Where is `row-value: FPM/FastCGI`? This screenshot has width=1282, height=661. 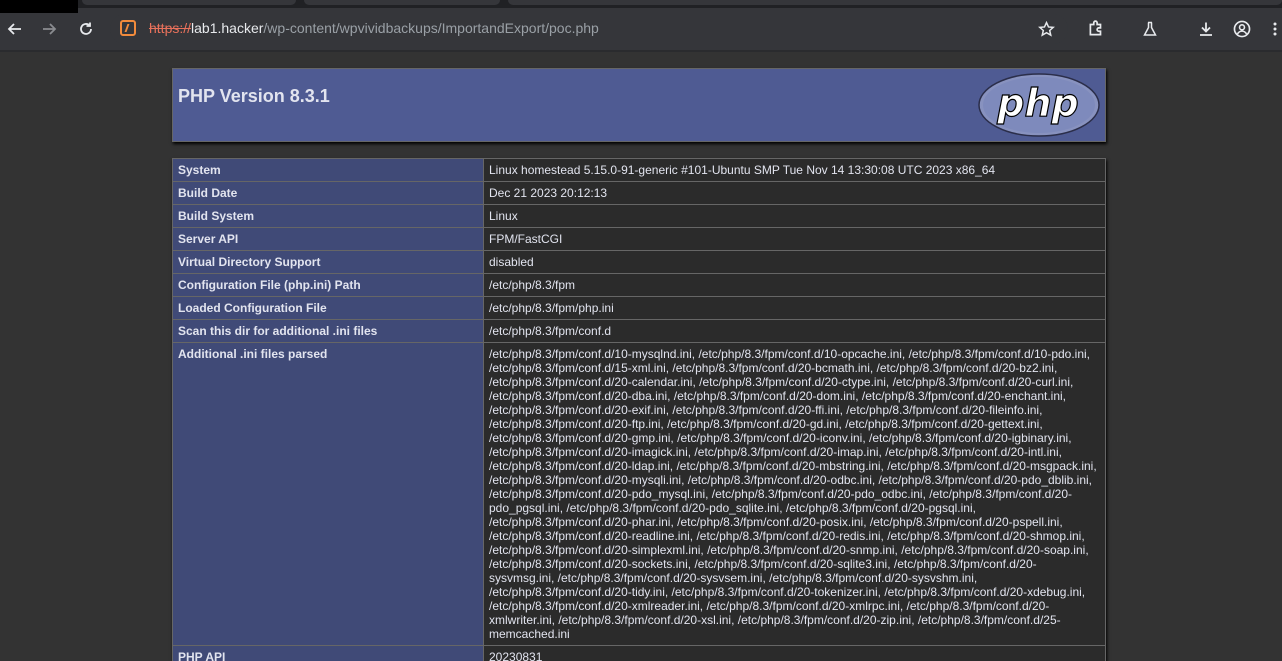
row-value: FPM/FastCGI is located at coordinates (794, 239).